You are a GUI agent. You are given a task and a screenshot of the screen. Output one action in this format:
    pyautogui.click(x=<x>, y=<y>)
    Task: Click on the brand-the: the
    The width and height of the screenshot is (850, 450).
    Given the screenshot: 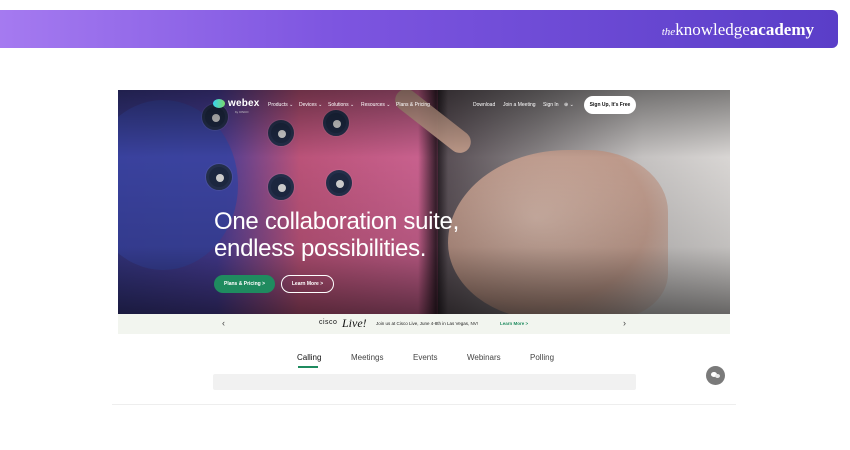 What is the action you would take?
    pyautogui.click(x=668, y=32)
    